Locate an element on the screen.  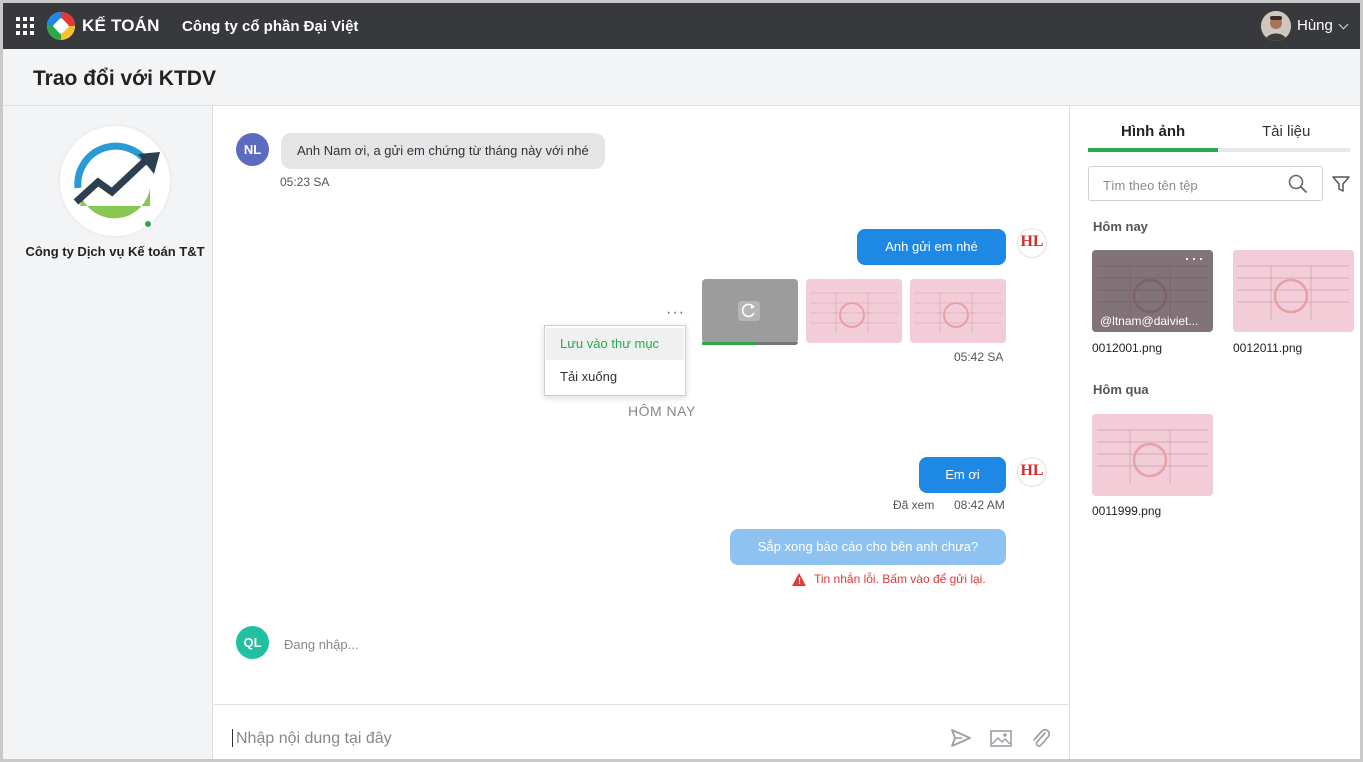
file-name: 0012011.png is located at coordinates (1268, 348).